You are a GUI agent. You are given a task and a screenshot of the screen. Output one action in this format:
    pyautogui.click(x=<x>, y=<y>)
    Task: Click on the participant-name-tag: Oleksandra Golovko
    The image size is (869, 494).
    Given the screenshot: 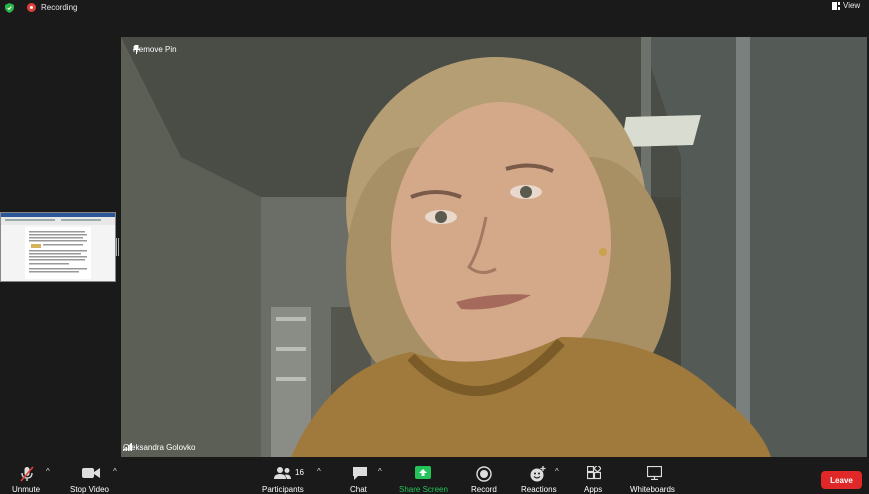 What is the action you would take?
    pyautogui.click(x=159, y=447)
    